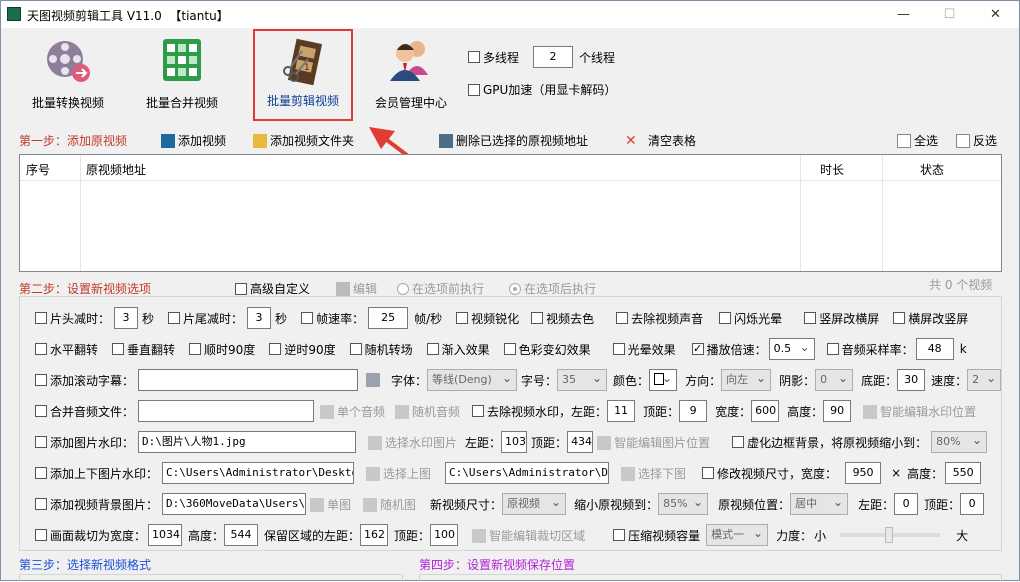 The width and height of the screenshot is (1020, 582). I want to click on h2v-checkbox, so click(899, 318).